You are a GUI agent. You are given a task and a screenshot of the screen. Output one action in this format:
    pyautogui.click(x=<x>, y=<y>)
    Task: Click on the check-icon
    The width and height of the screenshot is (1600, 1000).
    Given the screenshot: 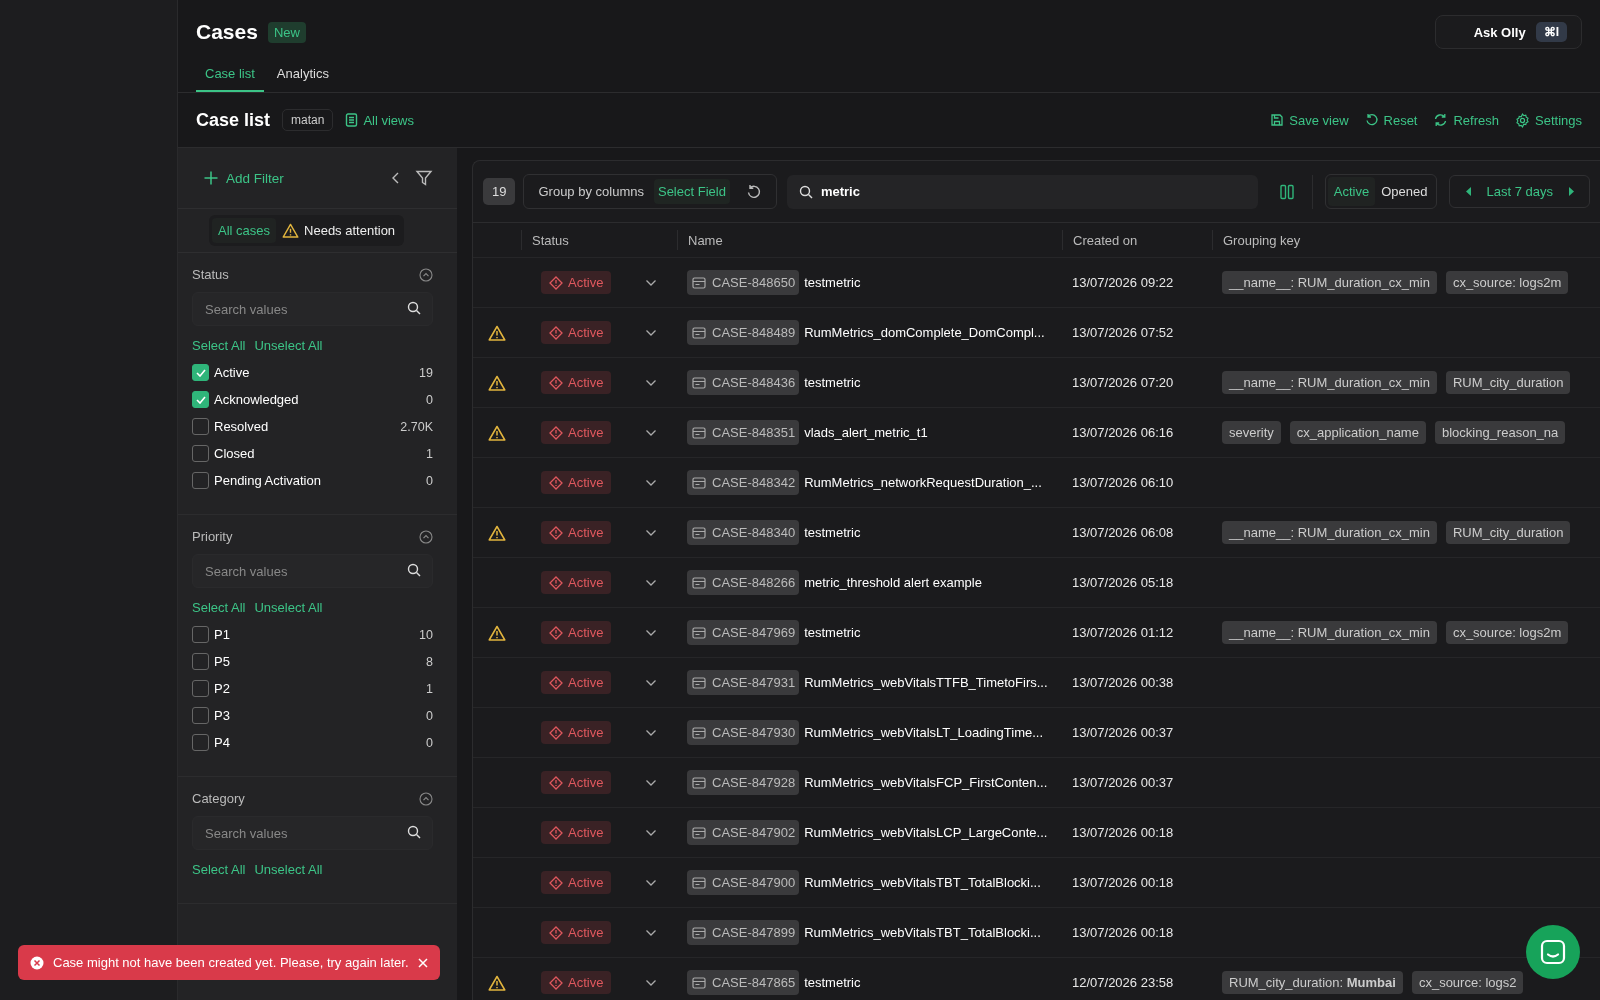 What is the action you would take?
    pyautogui.click(x=200, y=372)
    